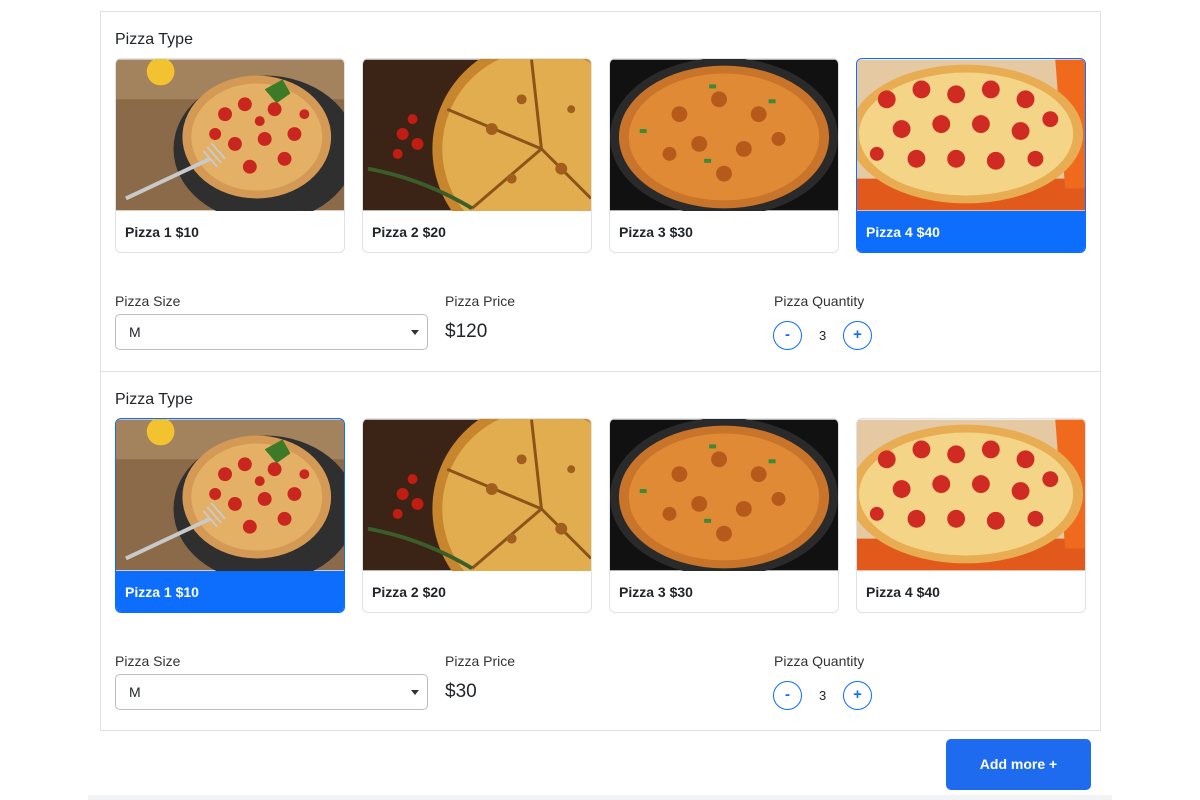 Image resolution: width=1200 pixels, height=800 pixels. I want to click on pizza-price-value: $120, so click(466, 331).